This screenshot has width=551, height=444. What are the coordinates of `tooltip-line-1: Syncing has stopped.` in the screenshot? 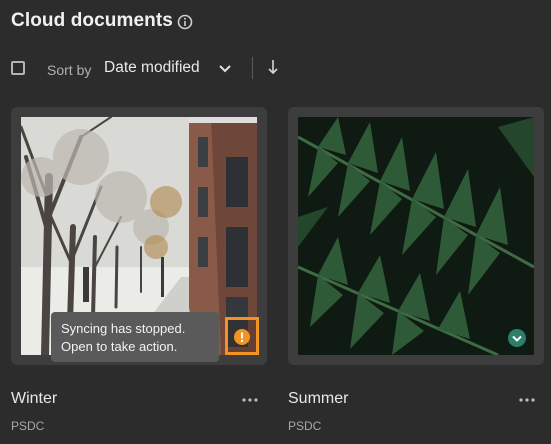 It's located at (123, 328).